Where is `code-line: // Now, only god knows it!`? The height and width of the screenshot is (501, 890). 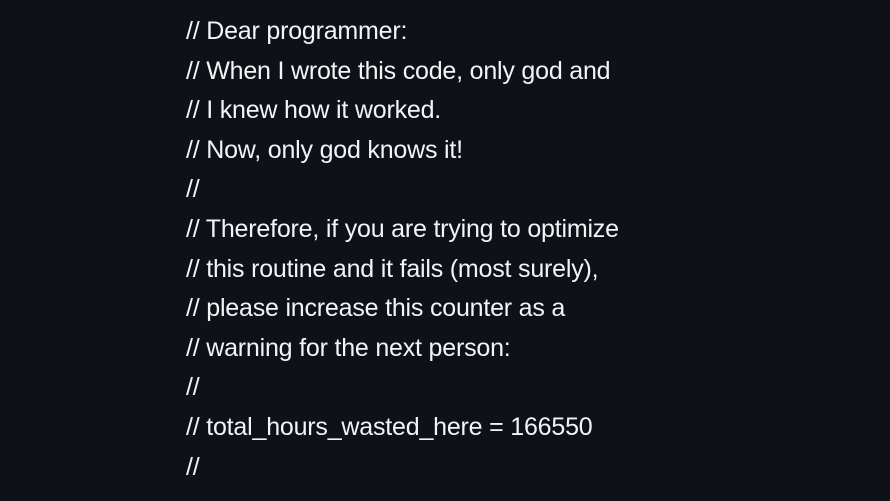 code-line: // Now, only god knows it! is located at coordinates (324, 149).